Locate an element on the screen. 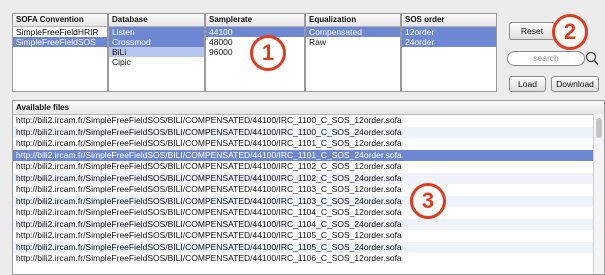 This screenshot has width=605, height=275. list-item: 24order is located at coordinates (449, 42).